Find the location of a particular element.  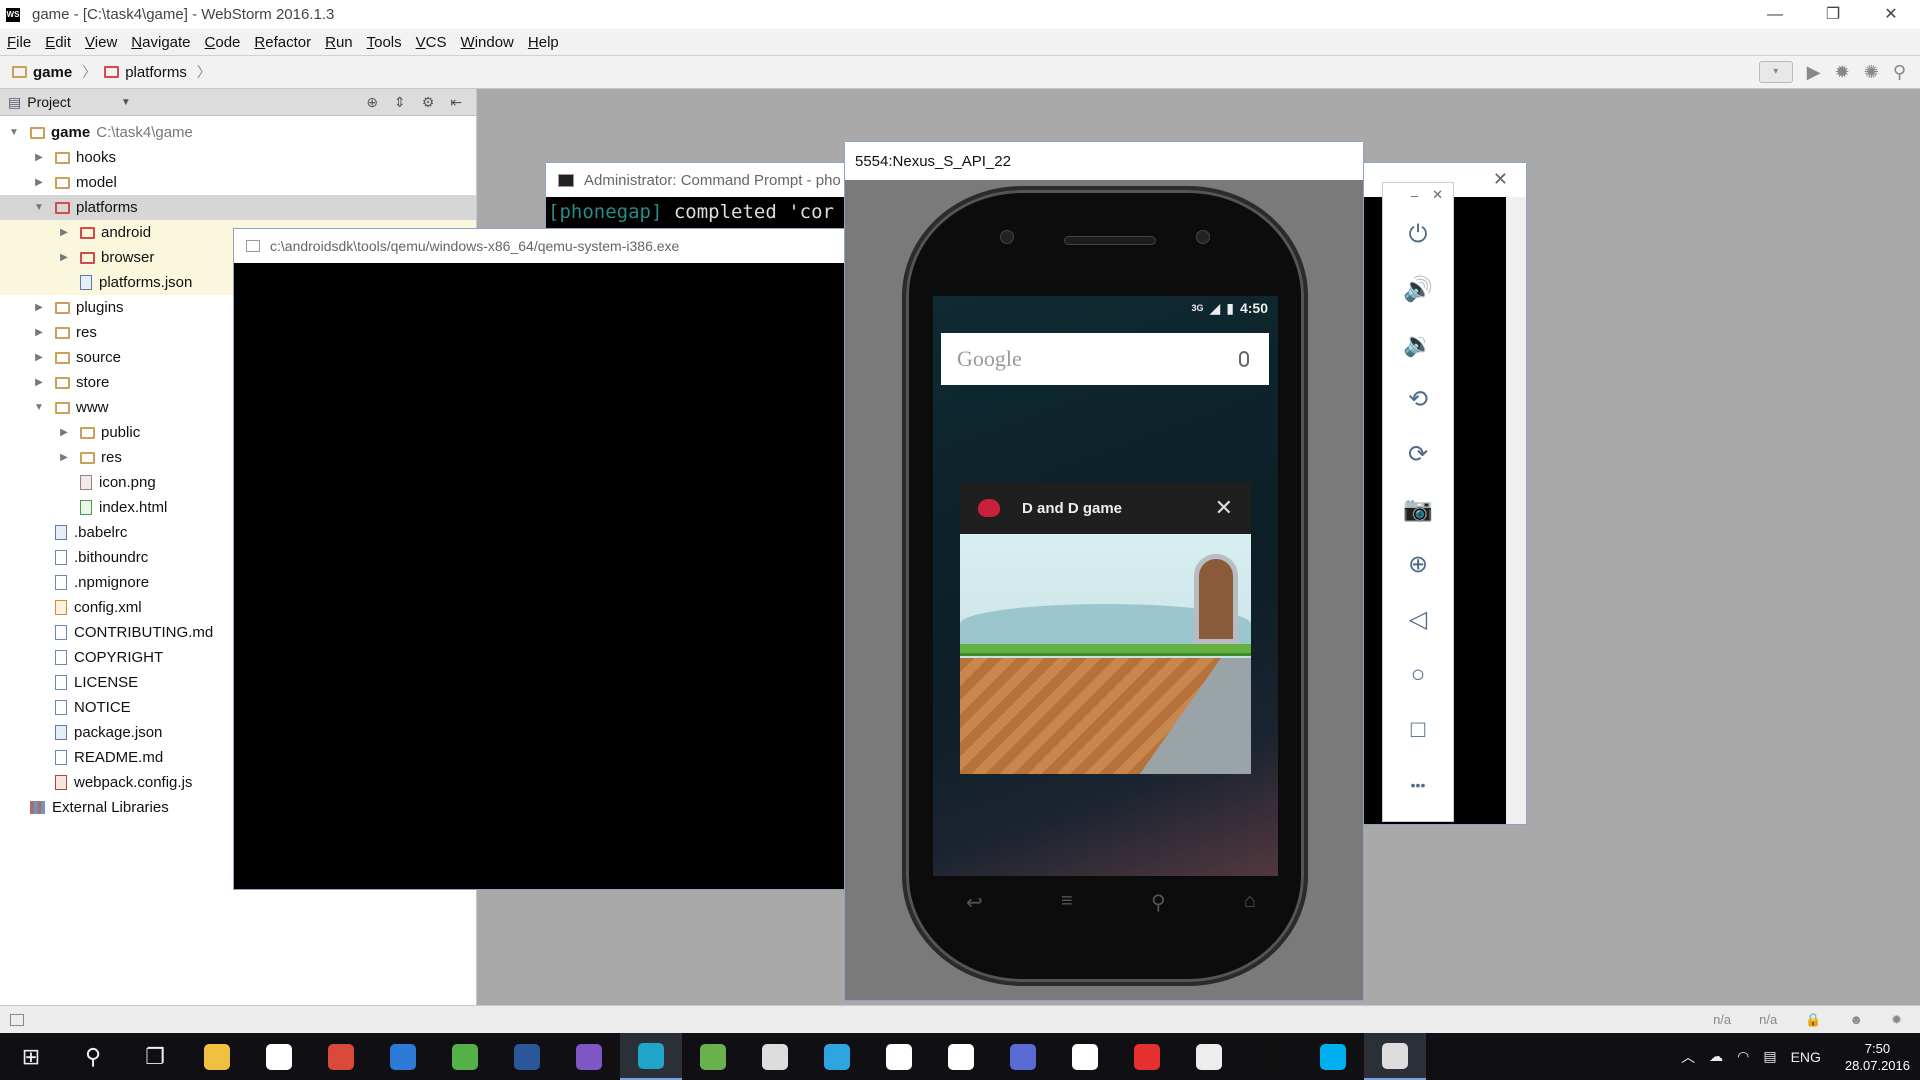

camera-icon: 📷 is located at coordinates (1418, 509).